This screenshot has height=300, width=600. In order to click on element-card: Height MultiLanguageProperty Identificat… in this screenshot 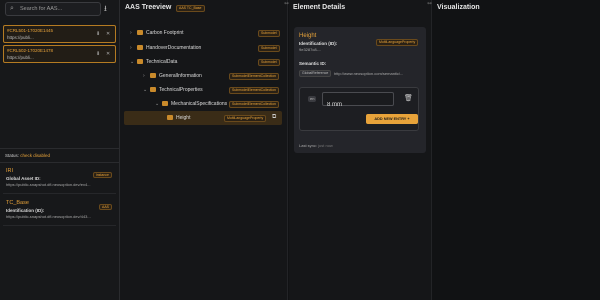, I will do `click(360, 90)`.